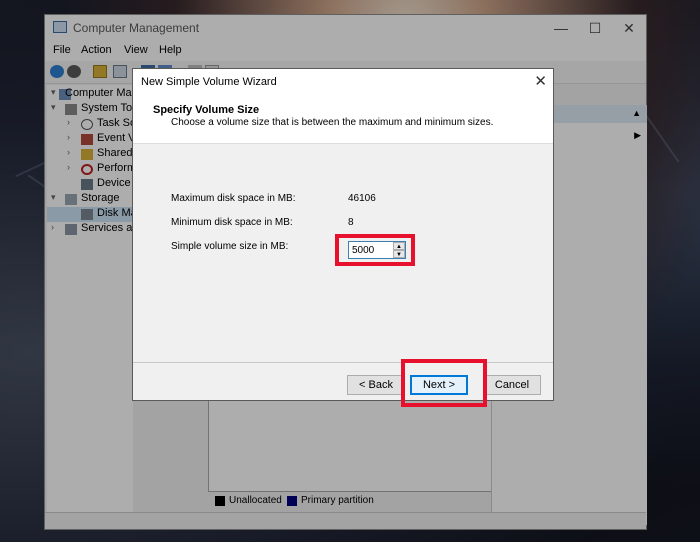 The height and width of the screenshot is (542, 700). Describe the element at coordinates (512, 385) in the screenshot. I see `cancel-button: Cancel` at that location.